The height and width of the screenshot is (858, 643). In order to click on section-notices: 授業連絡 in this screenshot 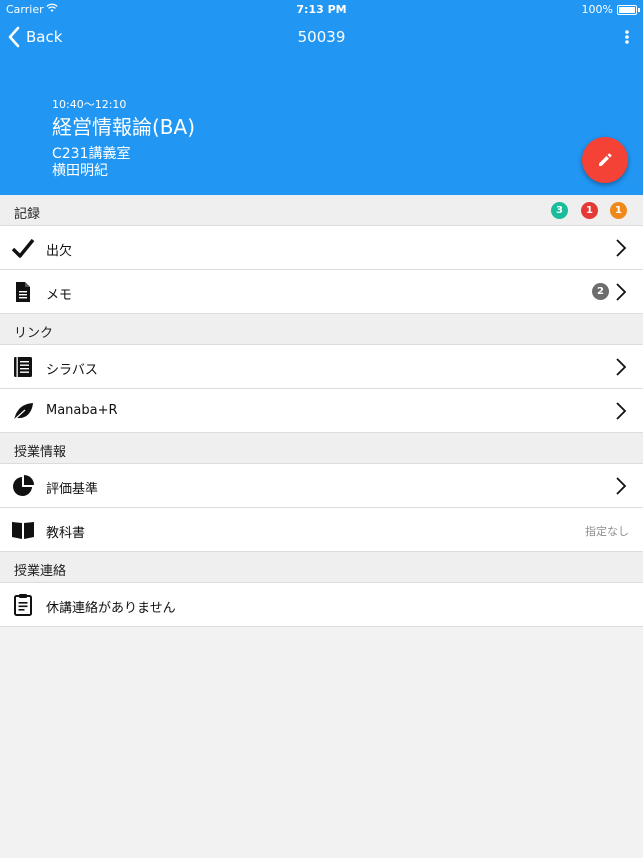, I will do `click(321, 567)`.